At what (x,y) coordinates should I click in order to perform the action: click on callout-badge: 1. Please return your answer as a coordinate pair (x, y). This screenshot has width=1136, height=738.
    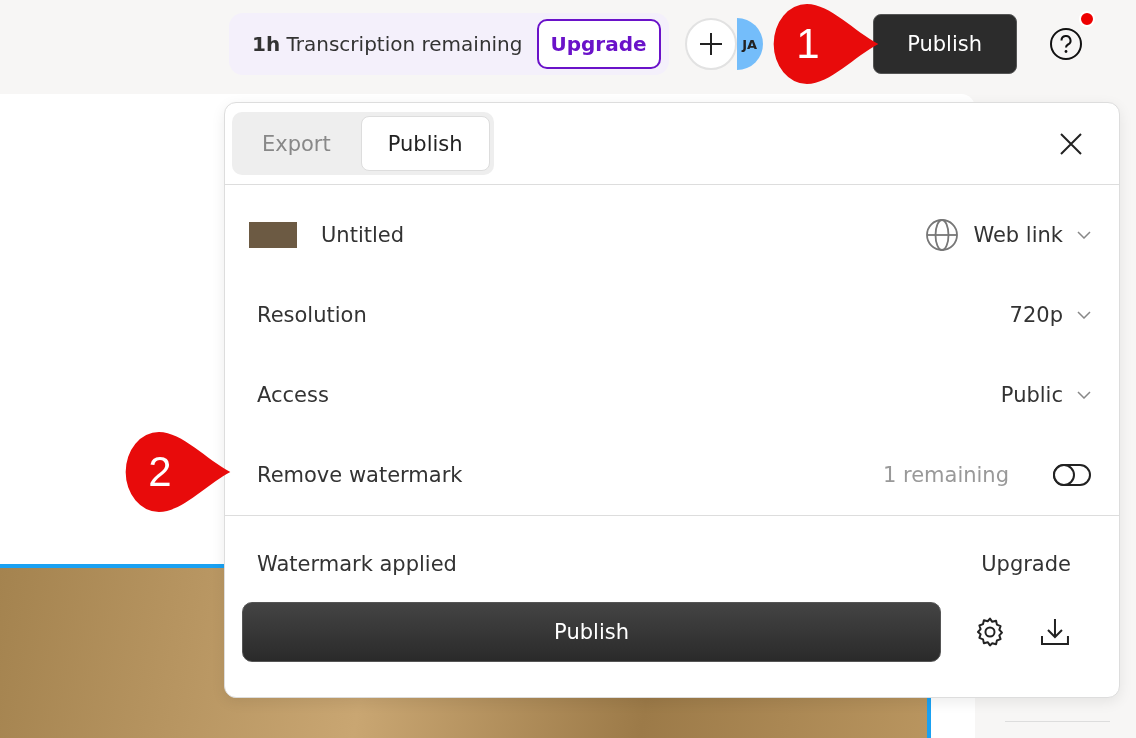
    Looking at the image, I should click on (826, 44).